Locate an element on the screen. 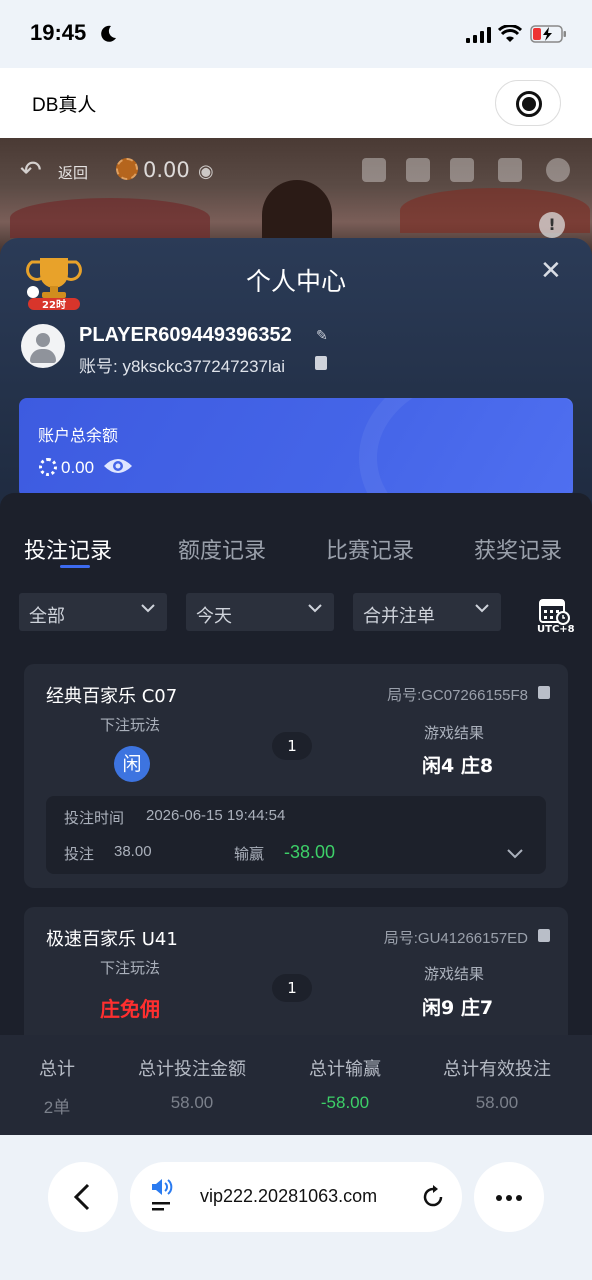  back-label: 返回 is located at coordinates (73, 172).